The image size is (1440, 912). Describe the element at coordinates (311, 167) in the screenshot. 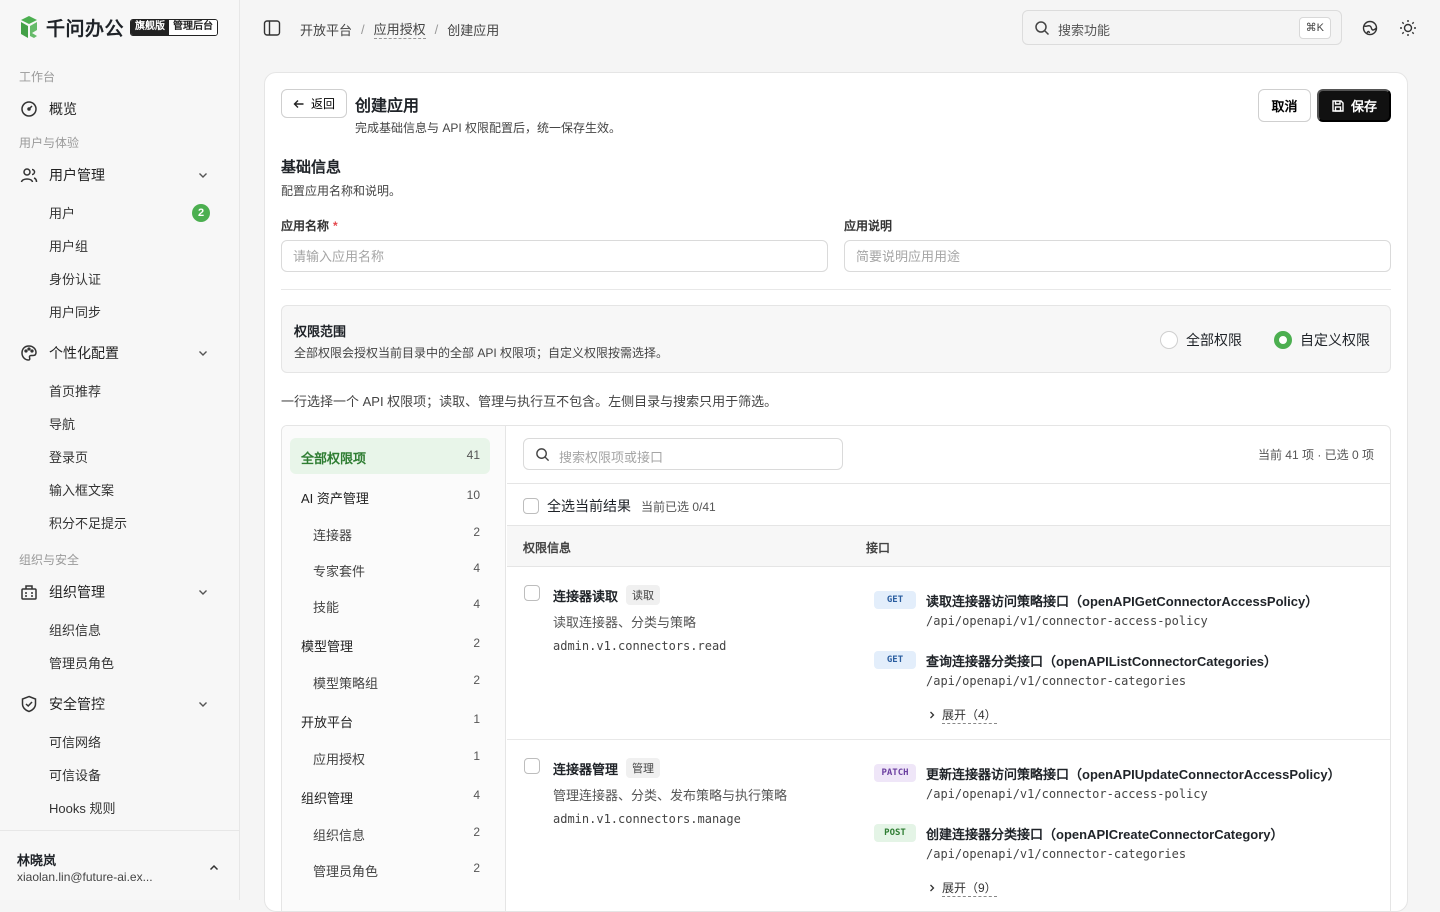

I see `basic-info-title: 基础信息` at that location.